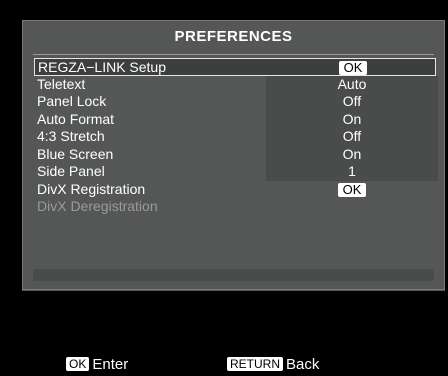  I want to click on menu-item-value, so click(352, 207).